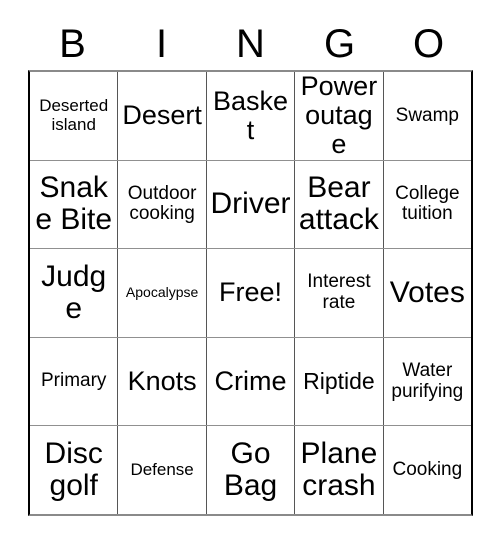 This screenshot has height=544, width=500. I want to click on bingo-cell-label: Disc golf, so click(73, 469).